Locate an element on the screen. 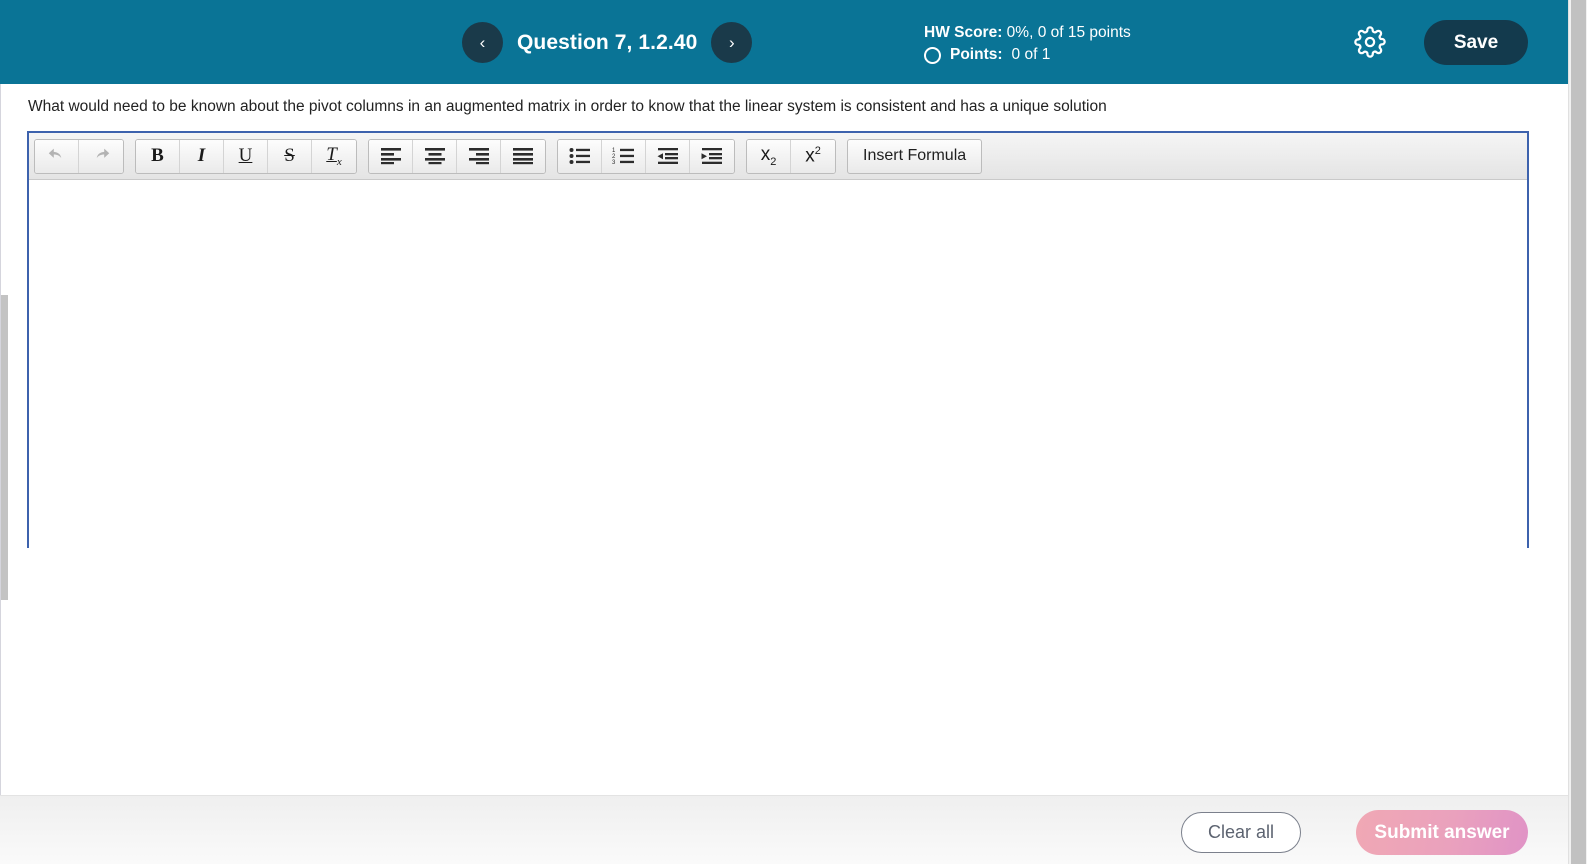  editor-toolbar: B I U S Tx 1 2 3 x2 x2 Insert Formula is located at coordinates (778, 156).